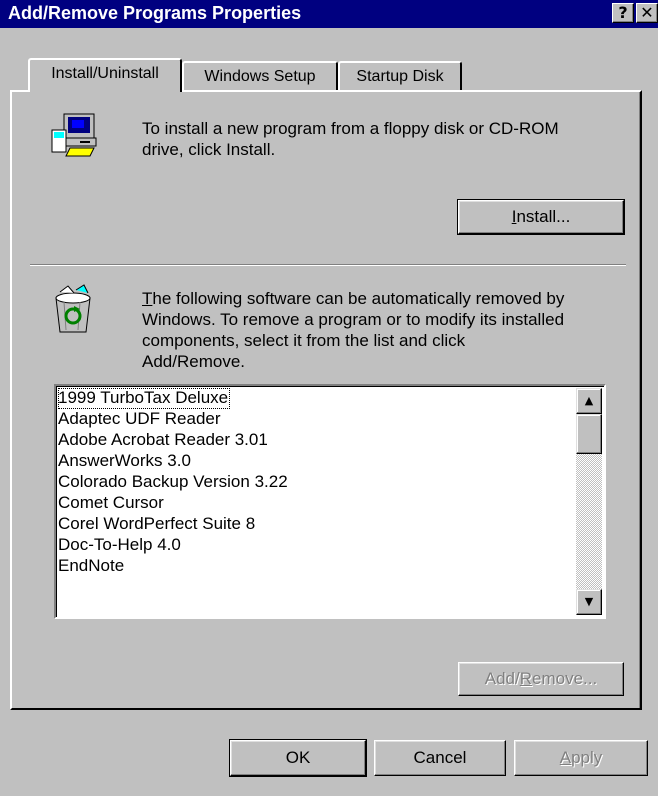  I want to click on list-item: Adaptec UDF Reader, so click(139, 419).